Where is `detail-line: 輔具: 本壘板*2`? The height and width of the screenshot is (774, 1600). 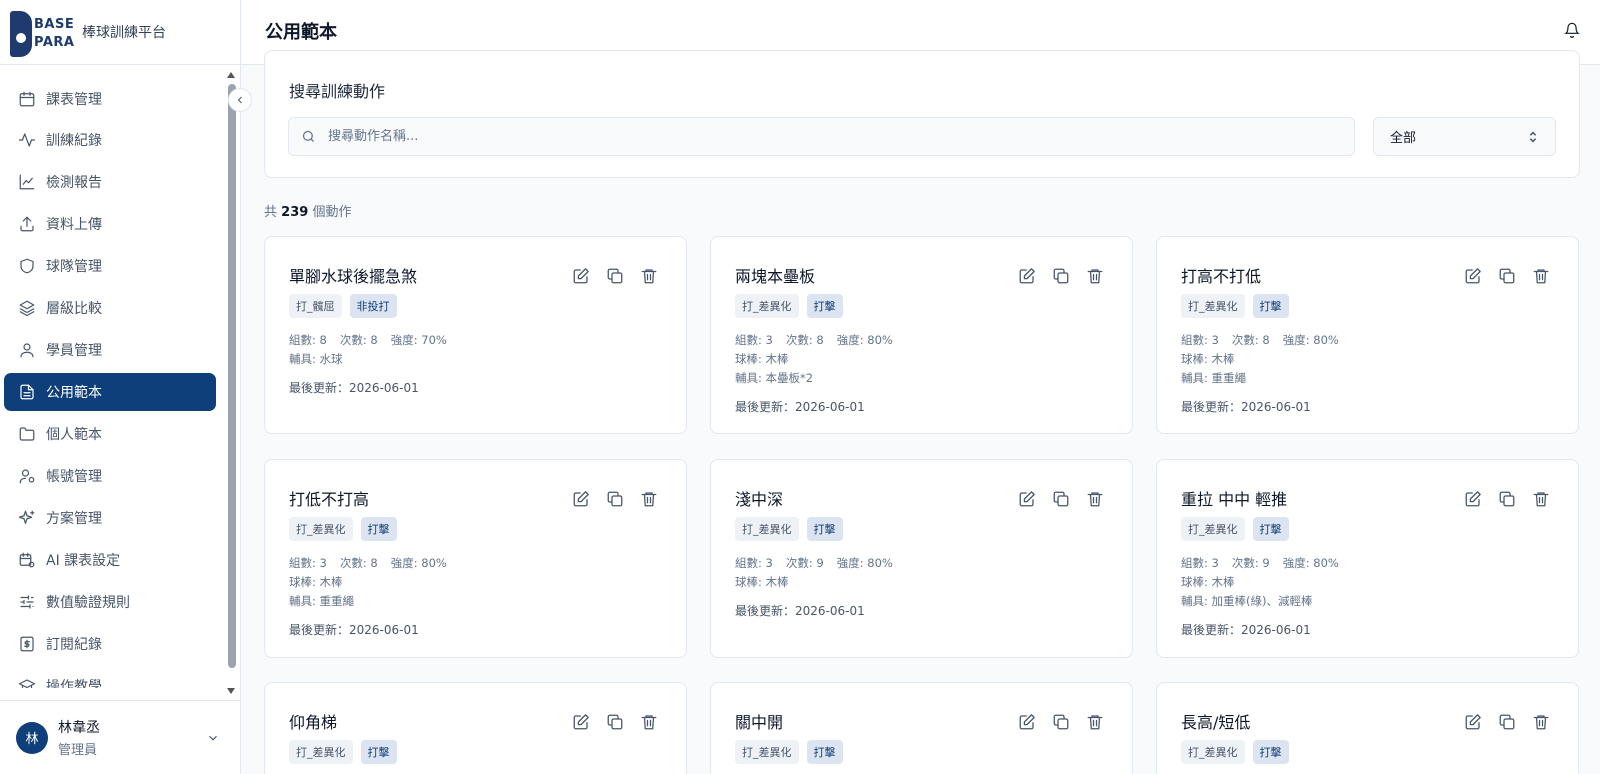
detail-line: 輔具: 本壘板*2 is located at coordinates (774, 378).